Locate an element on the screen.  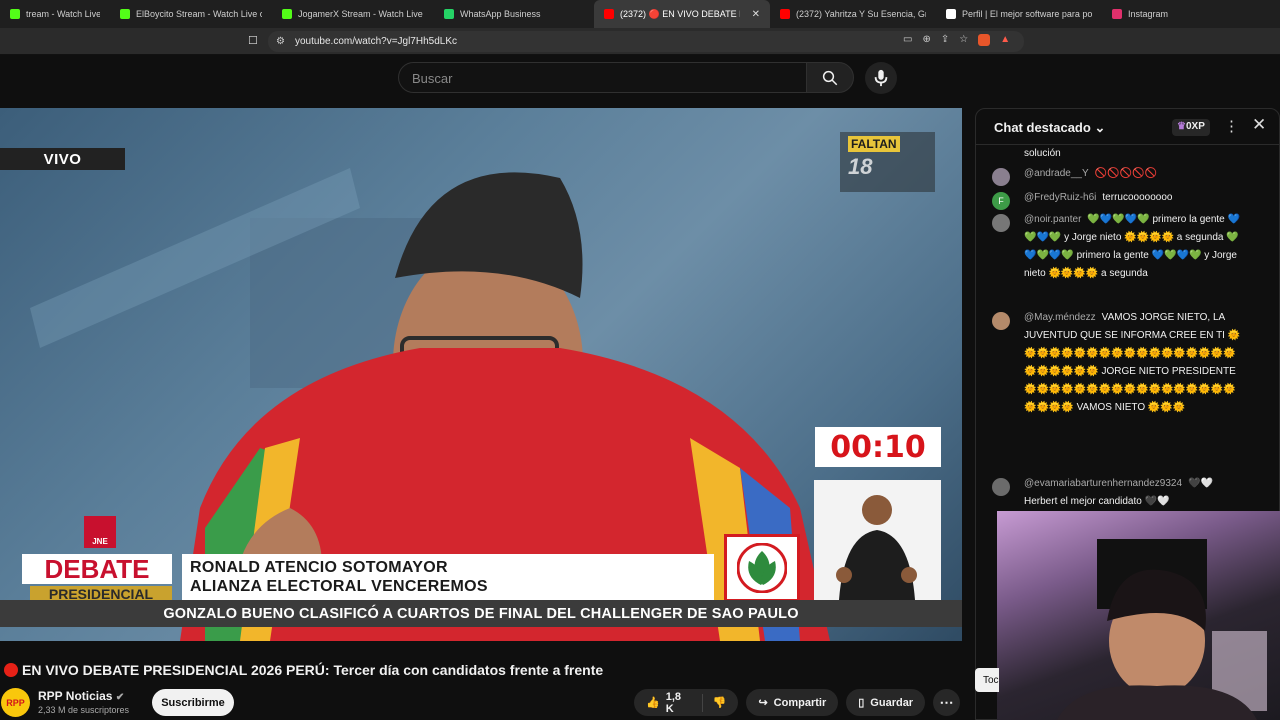
tab-label: Instagram is located at coordinates (1148, 14).